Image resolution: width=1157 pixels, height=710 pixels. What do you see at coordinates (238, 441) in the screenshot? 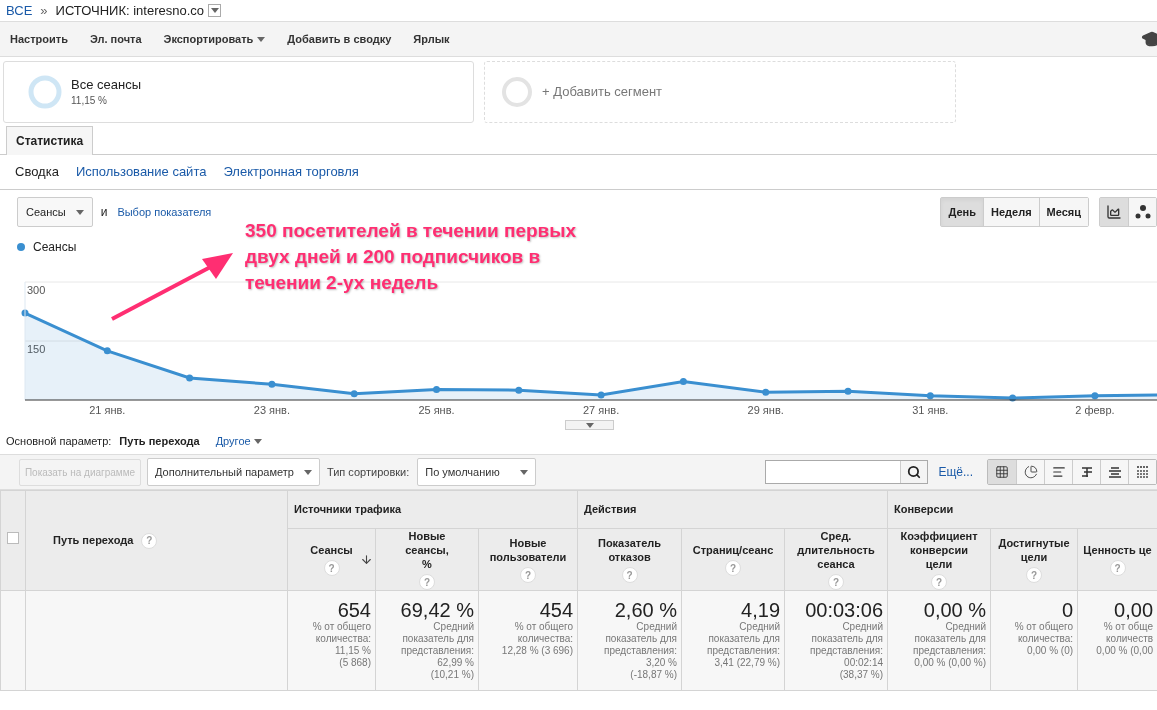
I see `other-dimension-link: Другое` at bounding box center [238, 441].